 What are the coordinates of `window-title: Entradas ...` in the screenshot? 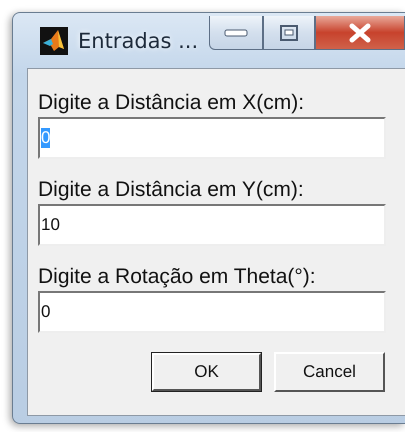 It's located at (138, 40).